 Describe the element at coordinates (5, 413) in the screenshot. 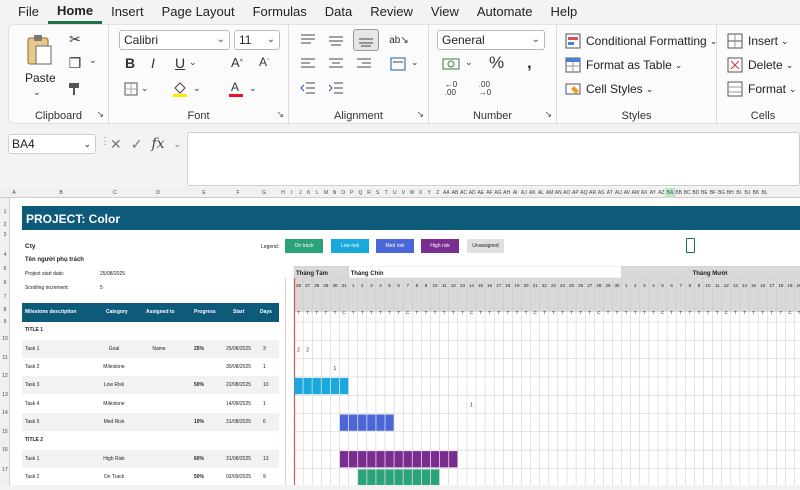

I see `row-header: 14` at that location.